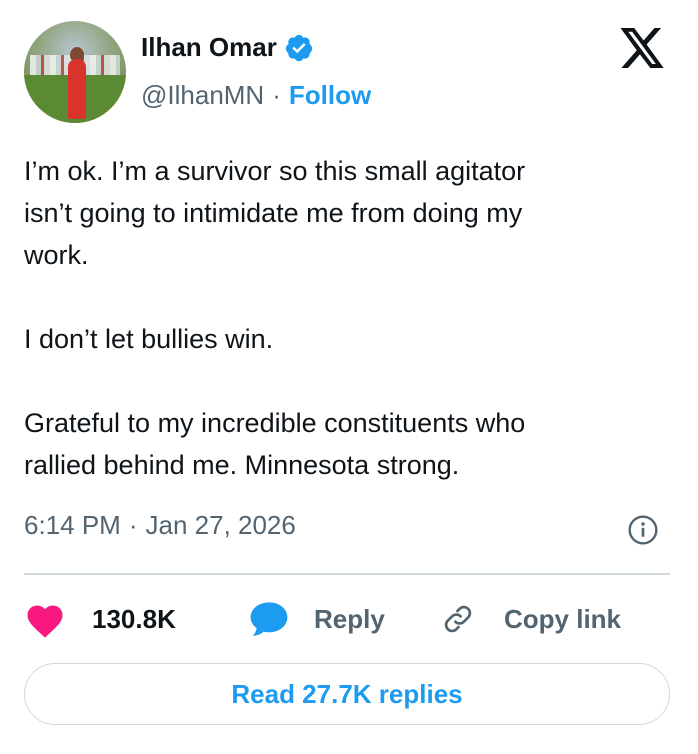  What do you see at coordinates (77, 89) in the screenshot?
I see `avatar-person` at bounding box center [77, 89].